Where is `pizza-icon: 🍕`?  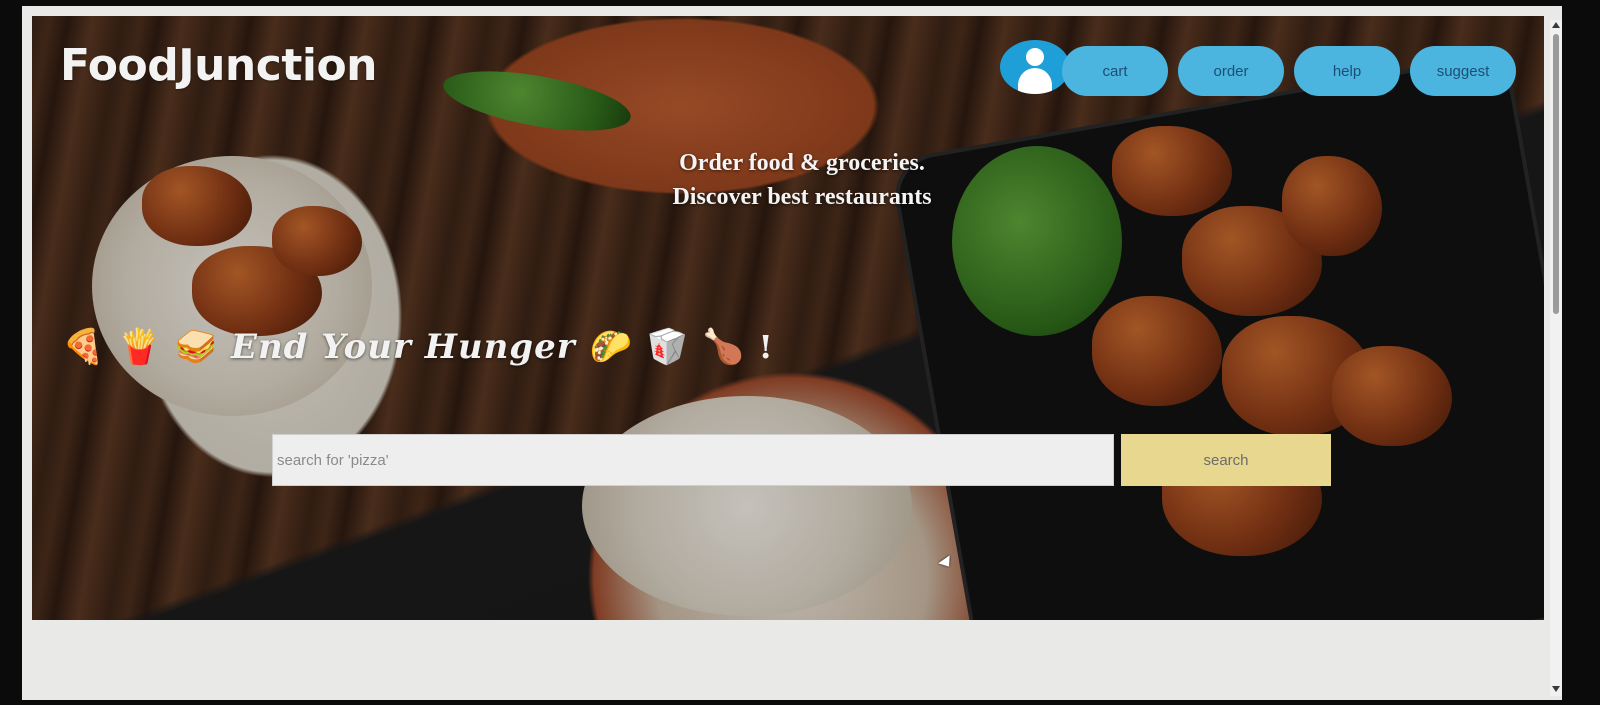 pizza-icon: 🍕 is located at coordinates (83, 347).